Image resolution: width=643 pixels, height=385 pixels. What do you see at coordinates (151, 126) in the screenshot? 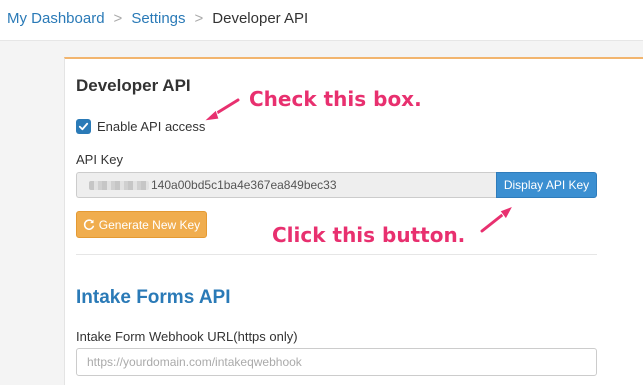
I see `enable-api-label: Enable API access` at bounding box center [151, 126].